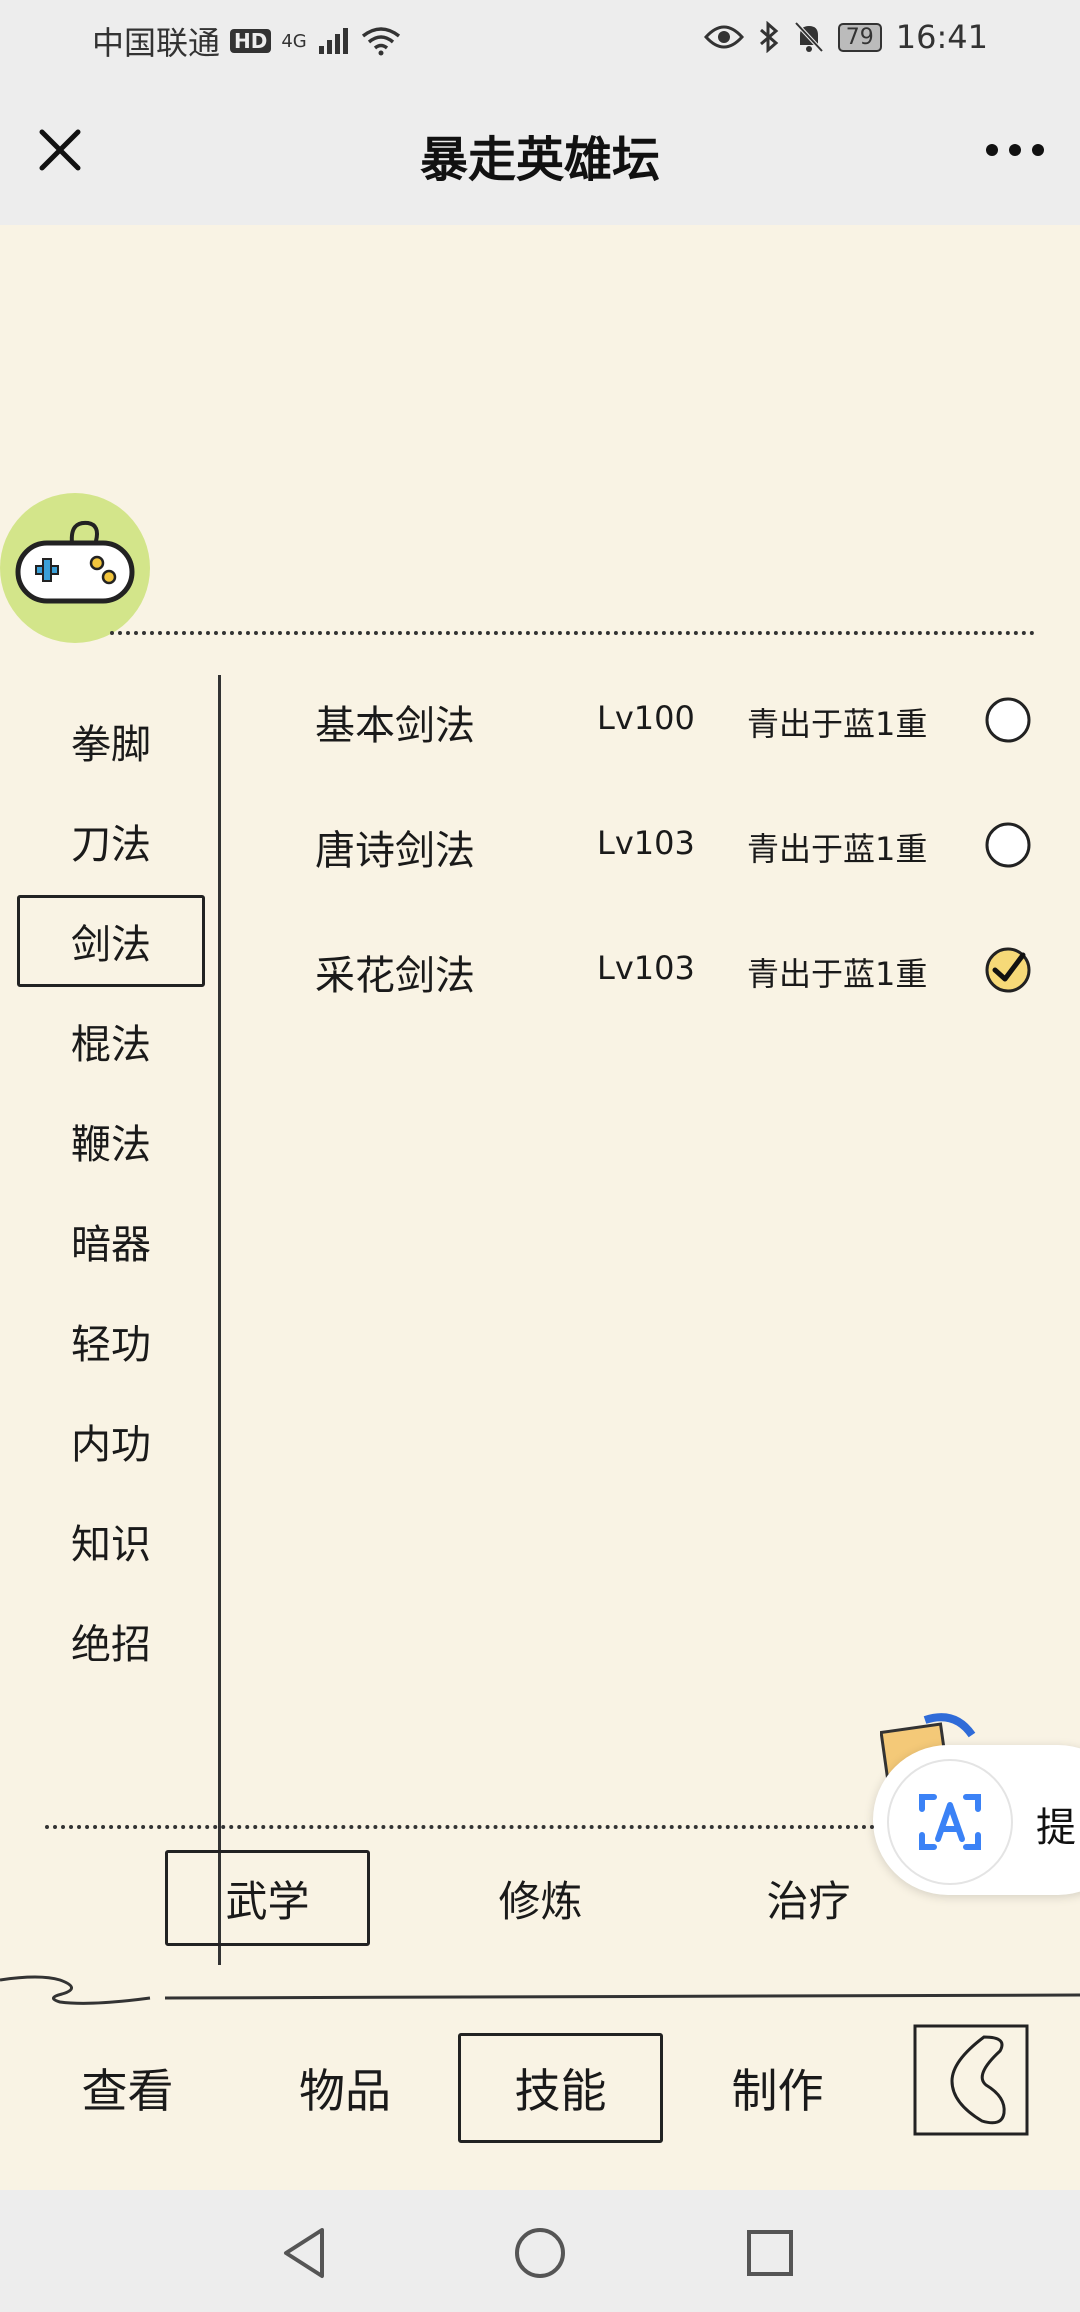  I want to click on subtab-zhiliao: 治疗, so click(808, 1898).